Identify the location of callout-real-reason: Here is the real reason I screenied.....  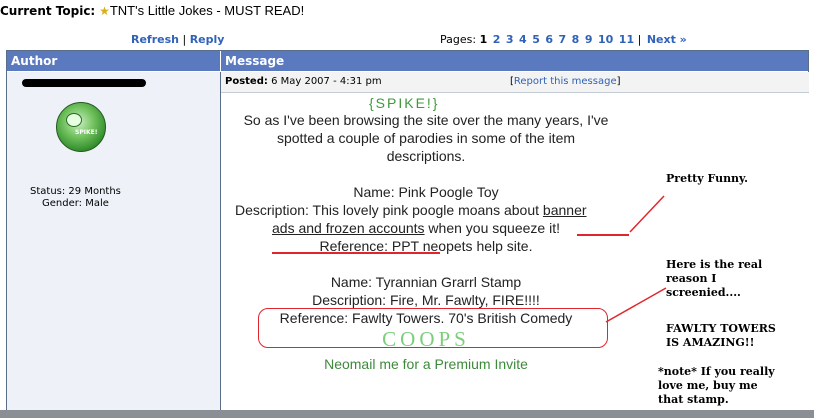
(714, 278).